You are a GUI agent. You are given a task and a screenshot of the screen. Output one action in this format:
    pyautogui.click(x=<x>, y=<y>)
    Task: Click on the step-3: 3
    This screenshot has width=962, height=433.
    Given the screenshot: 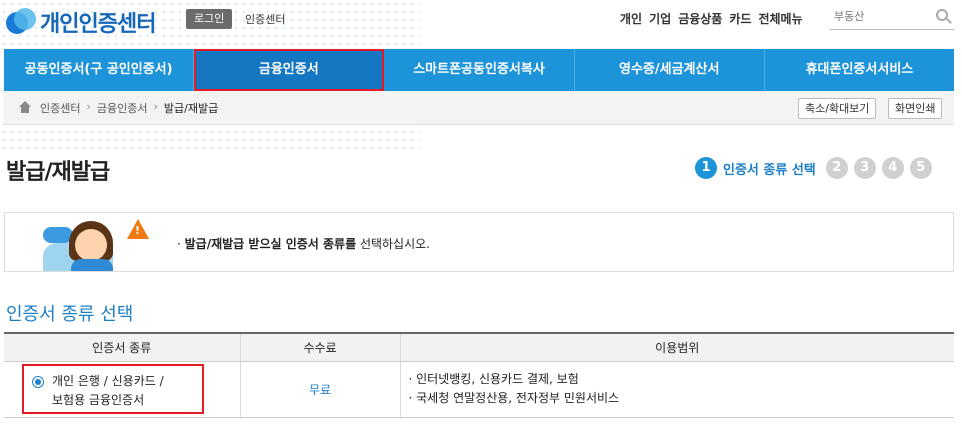 What is the action you would take?
    pyautogui.click(x=864, y=168)
    